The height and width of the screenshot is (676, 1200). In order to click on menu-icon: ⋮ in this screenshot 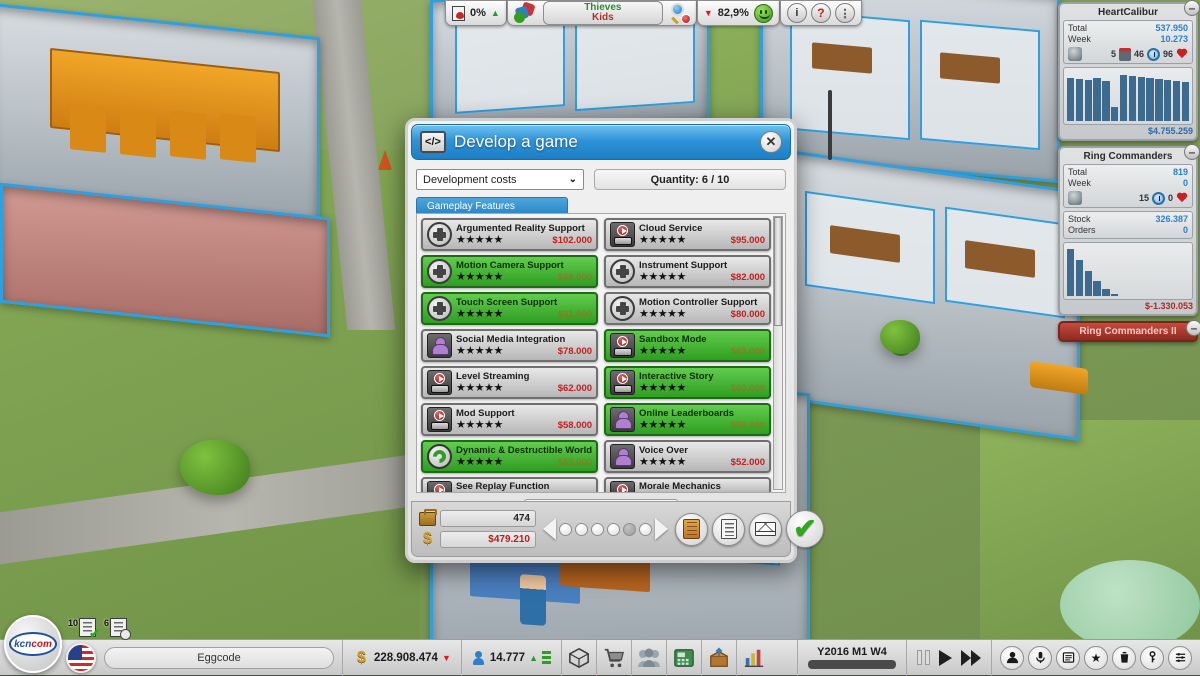, I will do `click(844, 13)`.